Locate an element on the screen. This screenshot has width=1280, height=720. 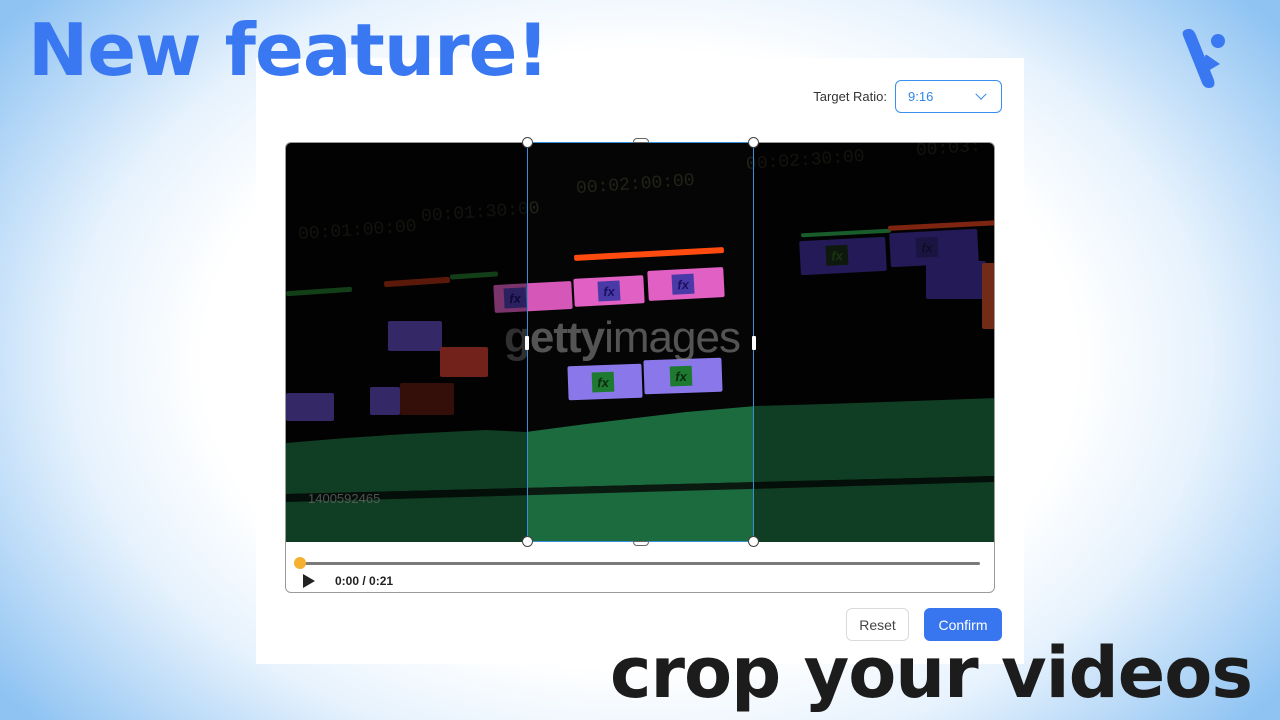
target-ratio-row: Target Ratio: 9:16 is located at coordinates (907, 96).